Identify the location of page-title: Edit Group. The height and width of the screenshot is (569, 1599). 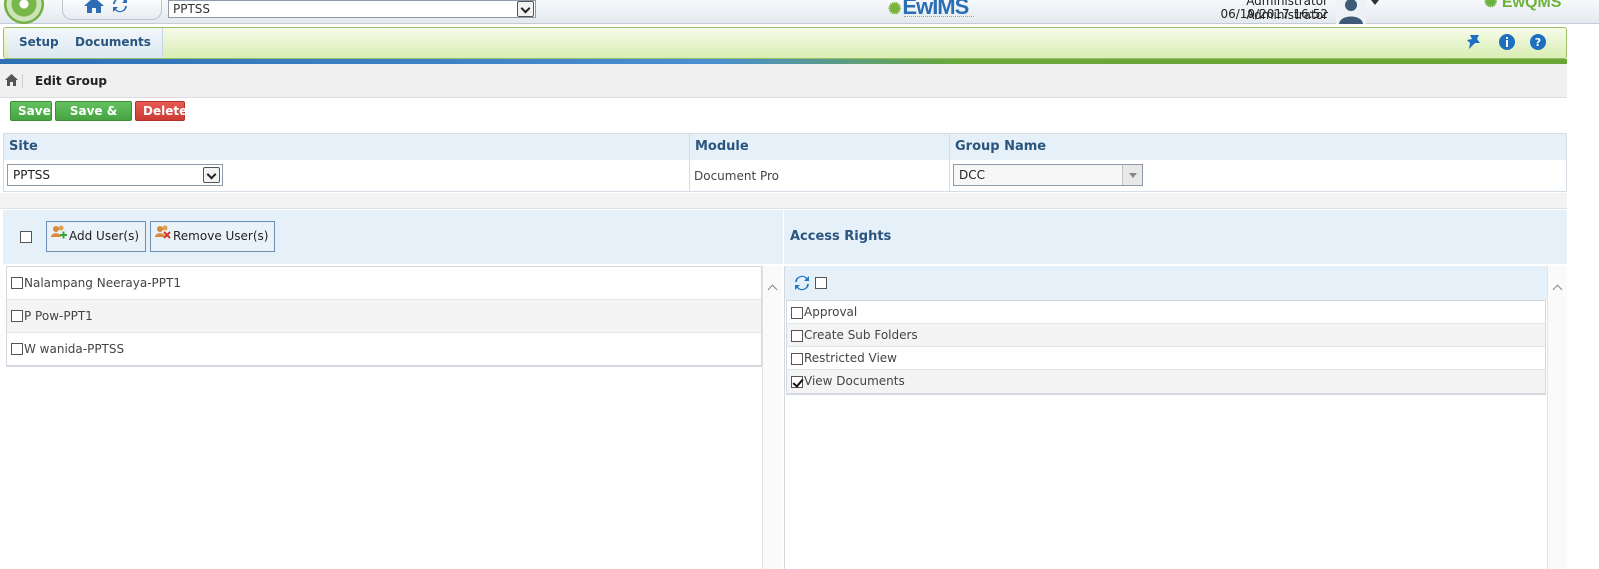
(71, 81).